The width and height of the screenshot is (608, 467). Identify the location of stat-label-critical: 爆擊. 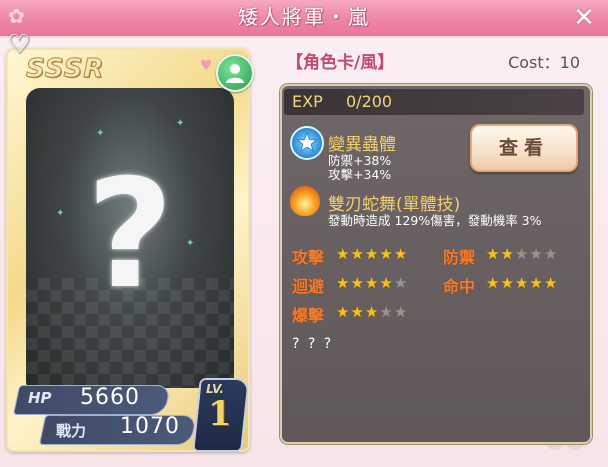
(308, 315).